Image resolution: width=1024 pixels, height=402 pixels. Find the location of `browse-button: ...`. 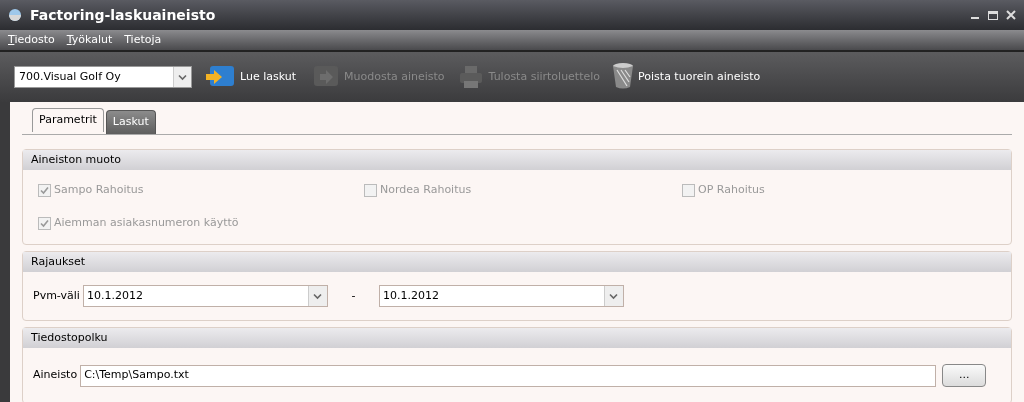

browse-button: ... is located at coordinates (964, 375).